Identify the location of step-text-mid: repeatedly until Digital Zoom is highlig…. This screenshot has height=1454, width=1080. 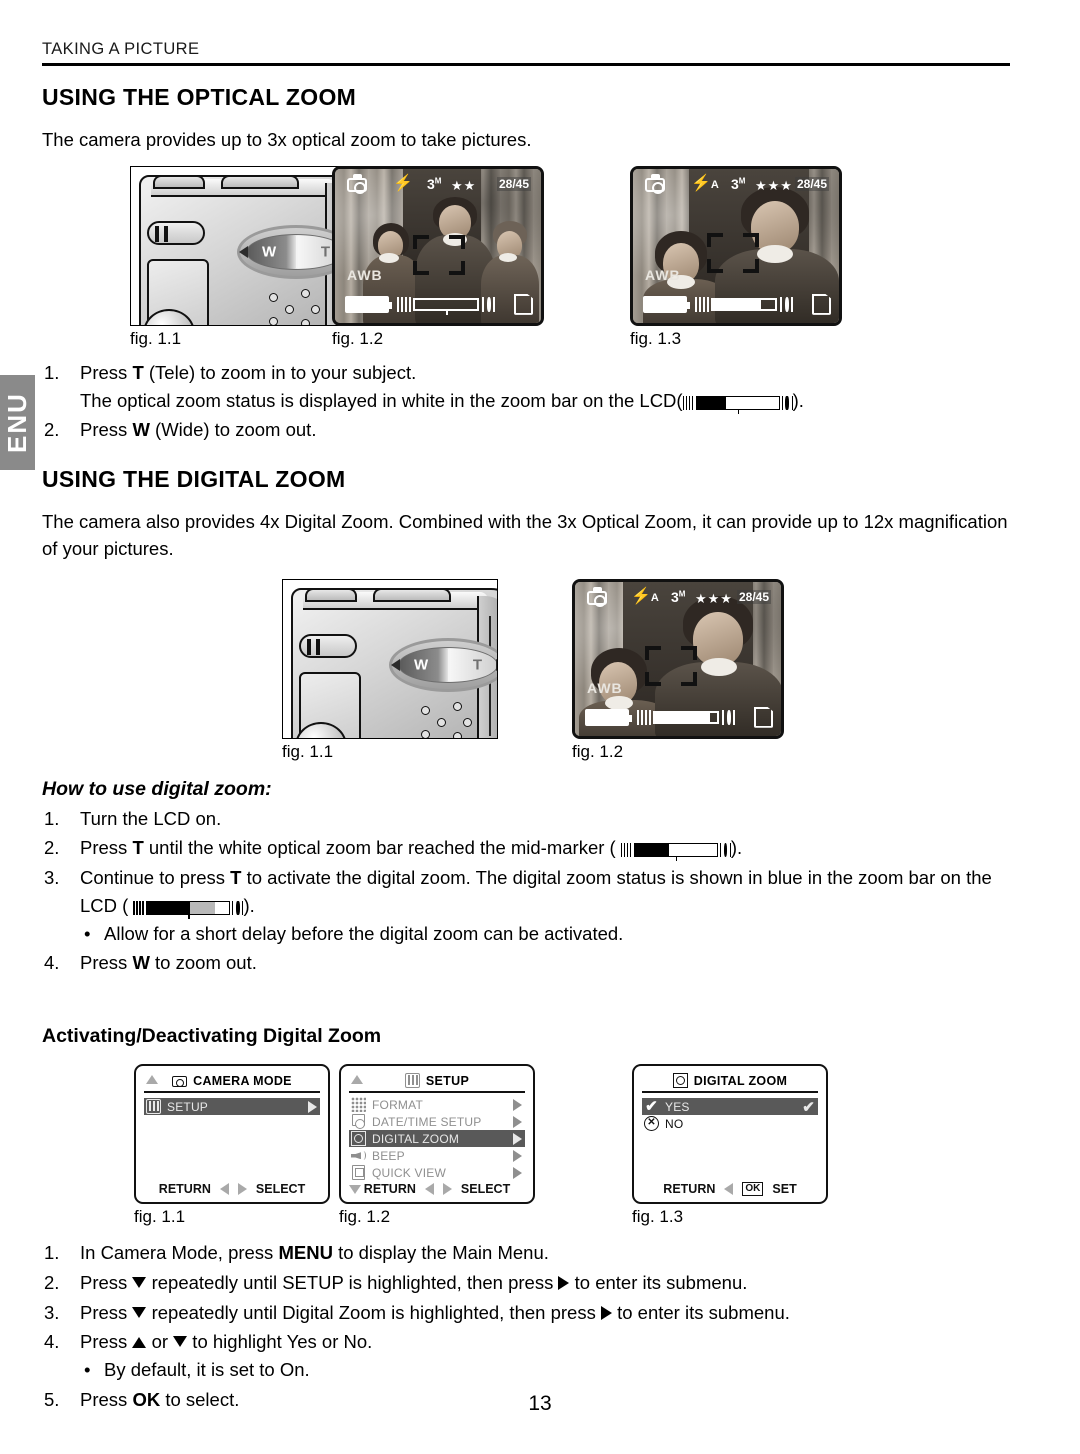
(373, 1312).